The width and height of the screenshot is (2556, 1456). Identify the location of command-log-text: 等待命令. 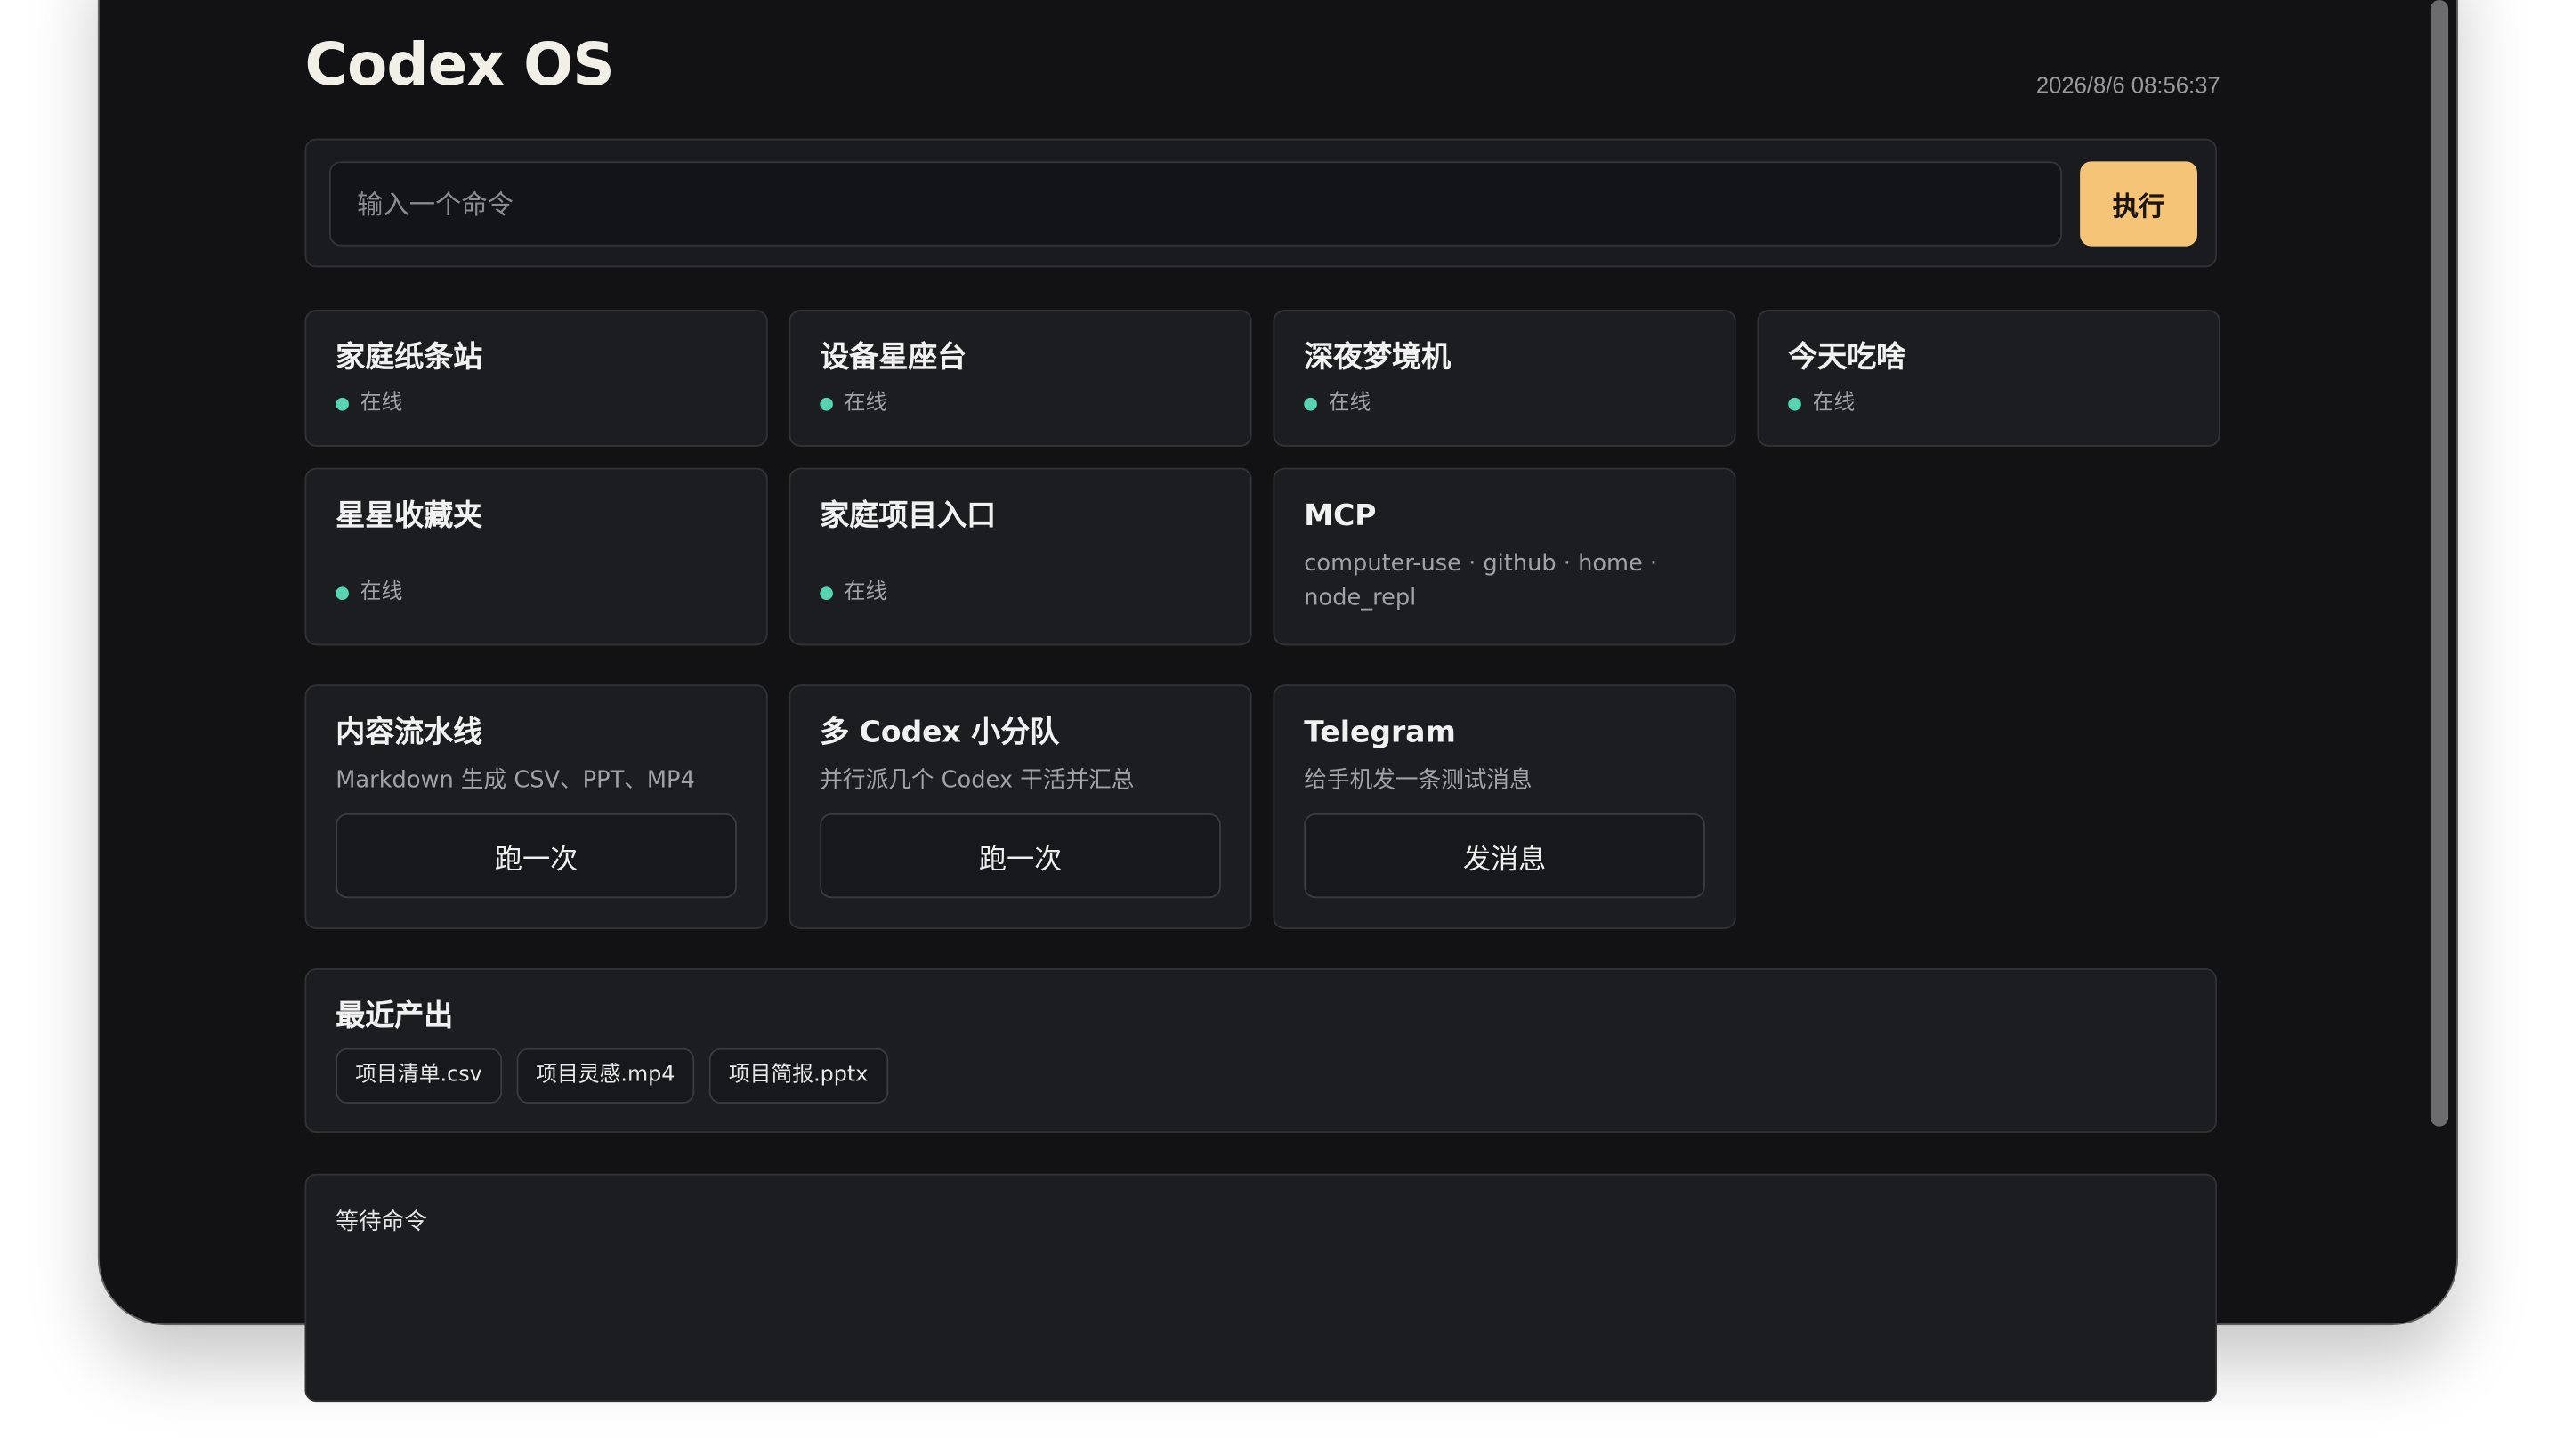
(381, 1222).